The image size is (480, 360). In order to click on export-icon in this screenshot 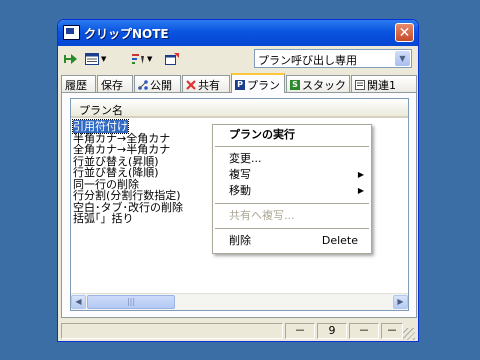, I will do `click(172, 59)`.